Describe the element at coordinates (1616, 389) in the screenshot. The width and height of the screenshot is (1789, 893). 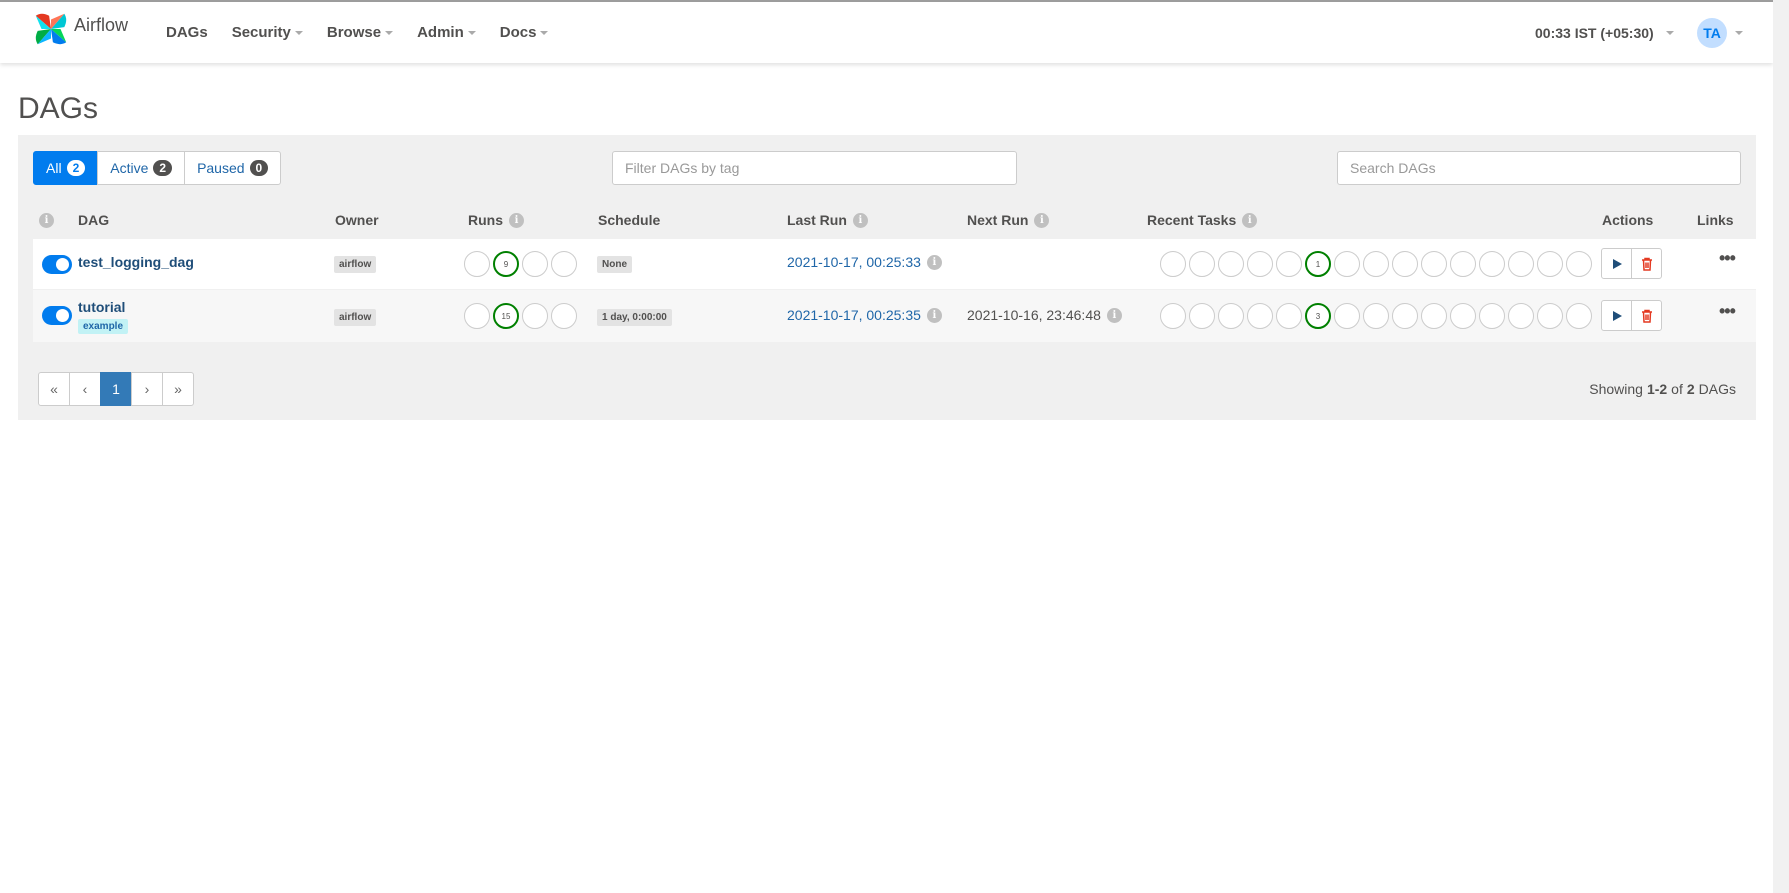
I see `showing-prefix: Showing` at that location.